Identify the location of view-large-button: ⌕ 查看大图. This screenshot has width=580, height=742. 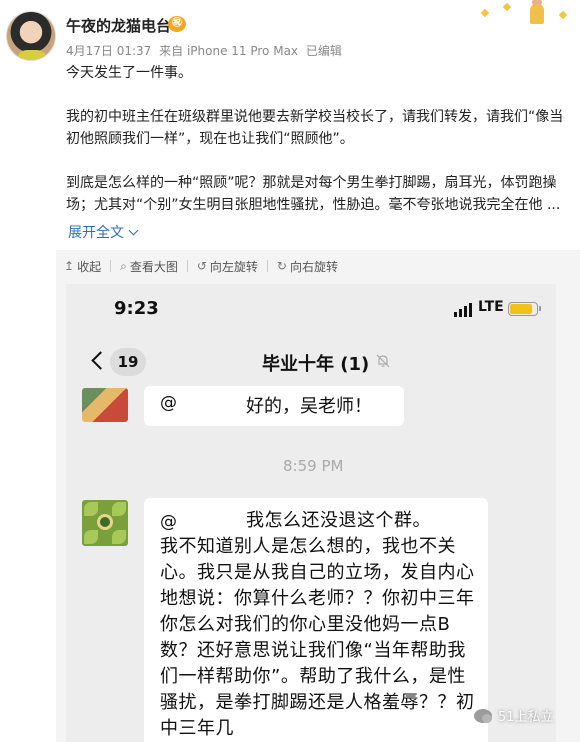
(149, 266).